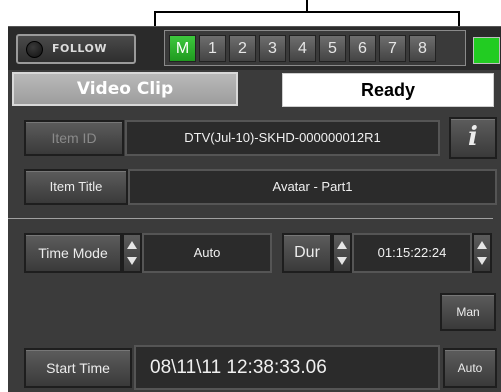 Image resolution: width=501 pixels, height=392 pixels. What do you see at coordinates (272, 48) in the screenshot?
I see `channel-button-3: 3` at bounding box center [272, 48].